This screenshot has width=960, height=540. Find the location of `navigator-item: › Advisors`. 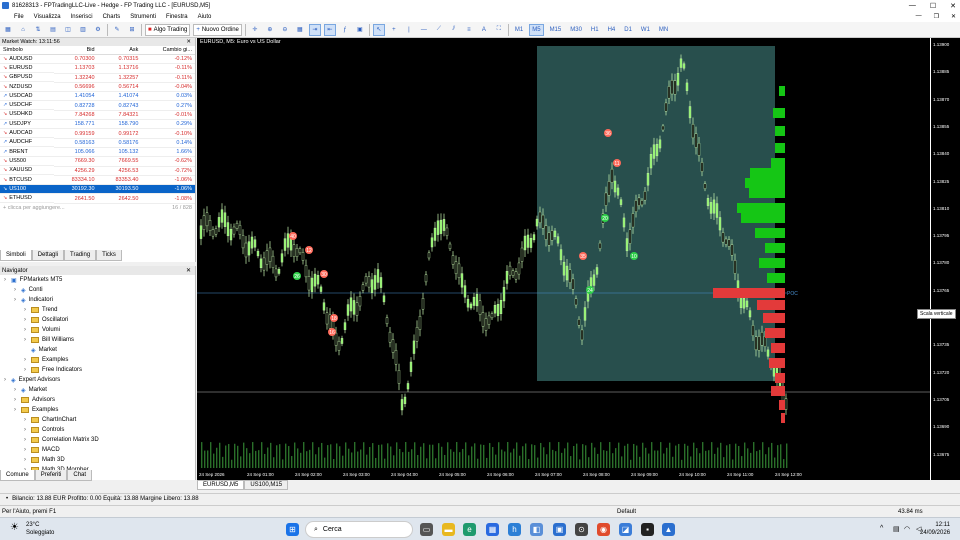

navigator-item: › Advisors is located at coordinates (97, 400).